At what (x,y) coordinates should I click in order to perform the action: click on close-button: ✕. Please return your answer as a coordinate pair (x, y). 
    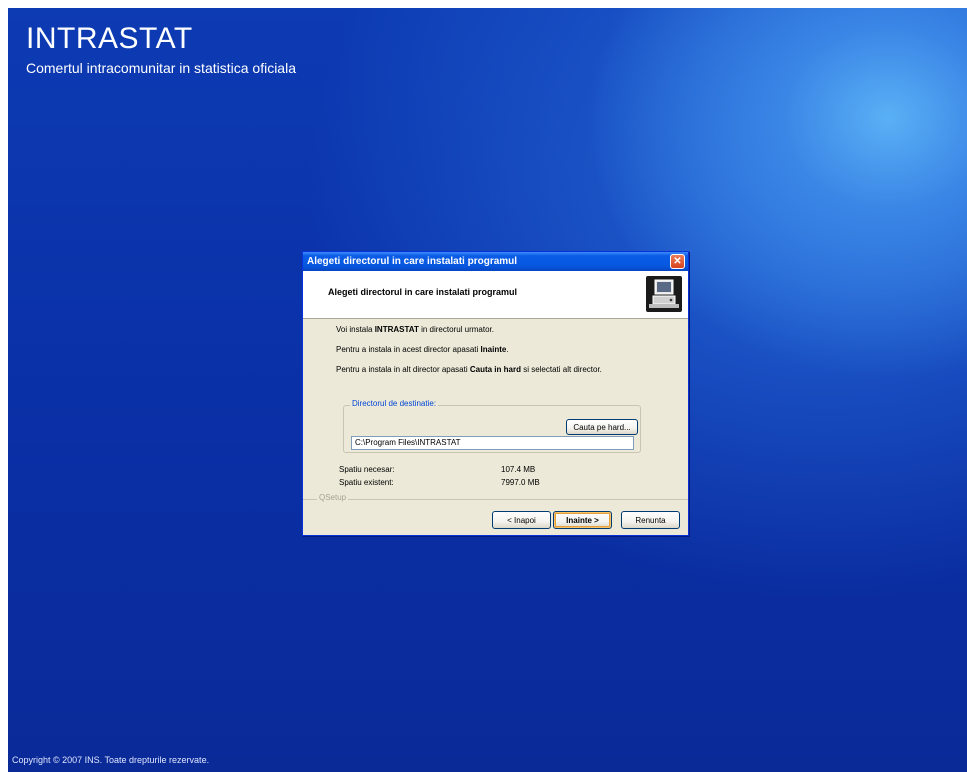
    Looking at the image, I should click on (677, 261).